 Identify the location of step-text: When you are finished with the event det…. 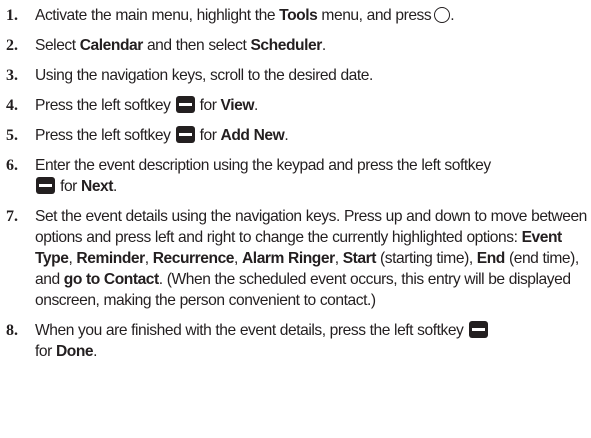
(311, 341).